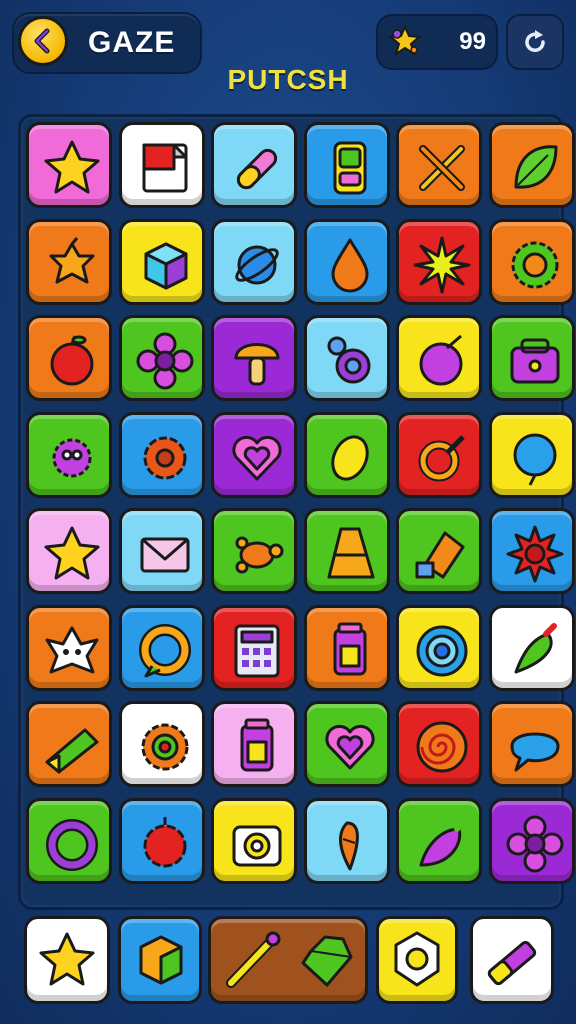  I want to click on tile-target, so click(439, 647).